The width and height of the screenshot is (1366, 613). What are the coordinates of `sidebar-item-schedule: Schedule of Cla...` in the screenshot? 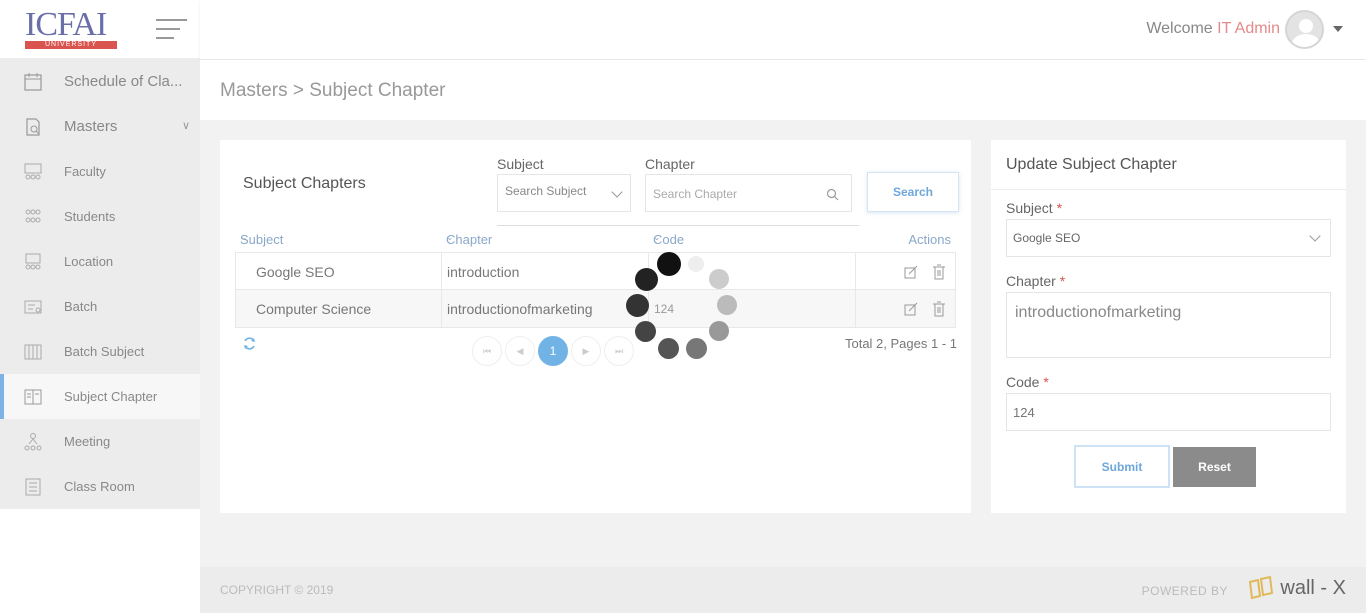 It's located at (100, 81).